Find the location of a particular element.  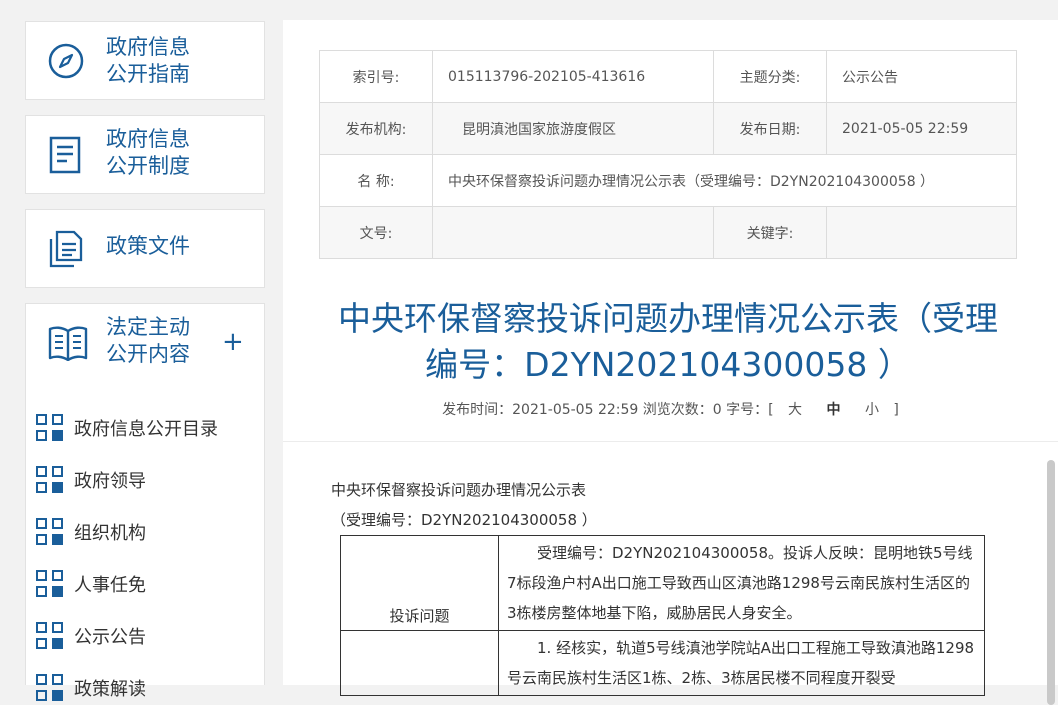

nav-box-guide: 政府信息 公开指南 is located at coordinates (145, 60).